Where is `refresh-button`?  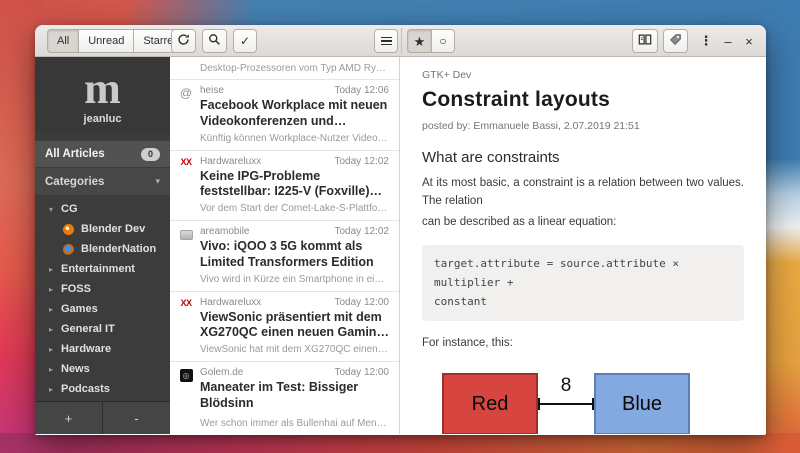 refresh-button is located at coordinates (183, 41).